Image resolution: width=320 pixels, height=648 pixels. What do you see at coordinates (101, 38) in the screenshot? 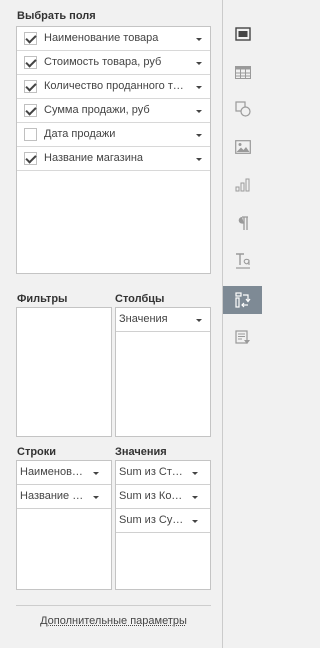
I see `field-label: Наименование товара` at bounding box center [101, 38].